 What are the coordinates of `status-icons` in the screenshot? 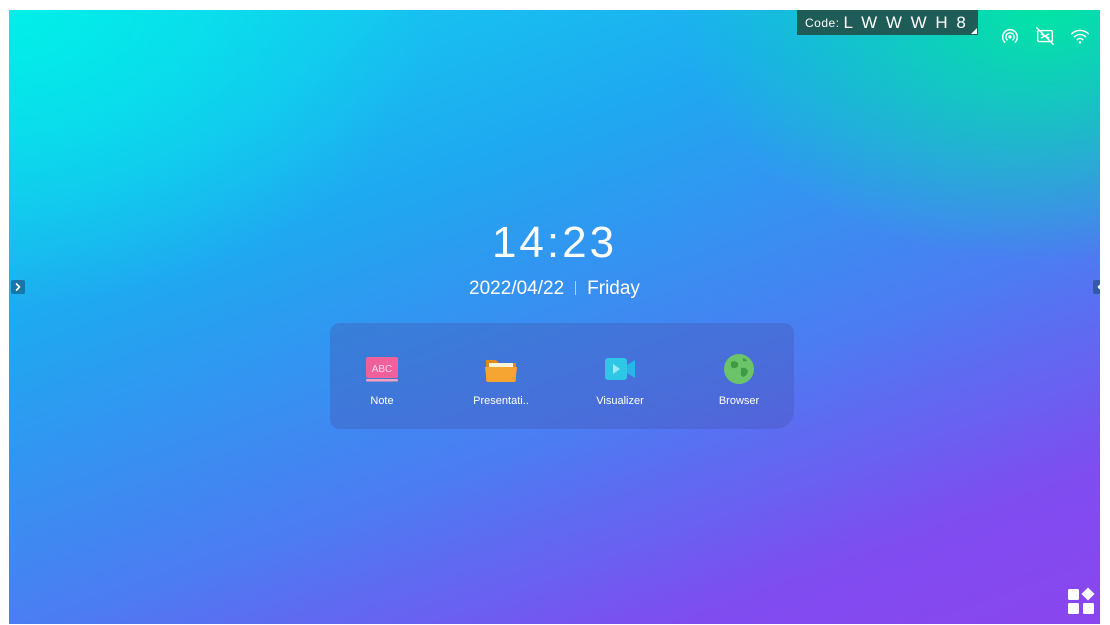 It's located at (1045, 36).